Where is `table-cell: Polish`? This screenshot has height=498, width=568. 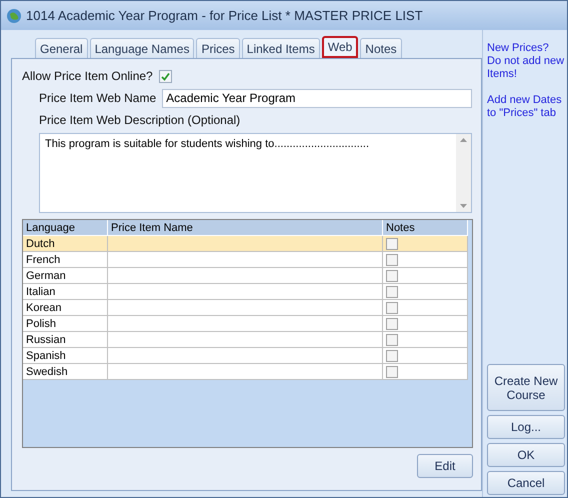 table-cell: Polish is located at coordinates (65, 324).